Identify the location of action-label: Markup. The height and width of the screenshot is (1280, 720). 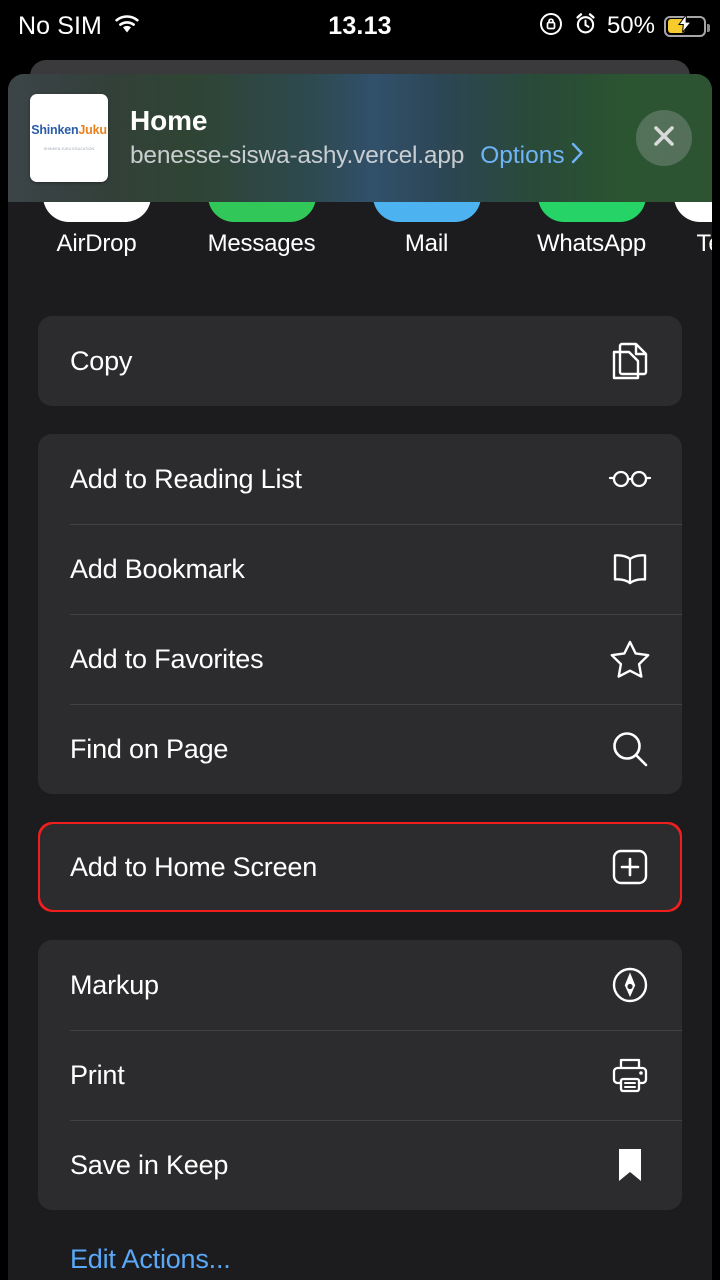
(114, 984).